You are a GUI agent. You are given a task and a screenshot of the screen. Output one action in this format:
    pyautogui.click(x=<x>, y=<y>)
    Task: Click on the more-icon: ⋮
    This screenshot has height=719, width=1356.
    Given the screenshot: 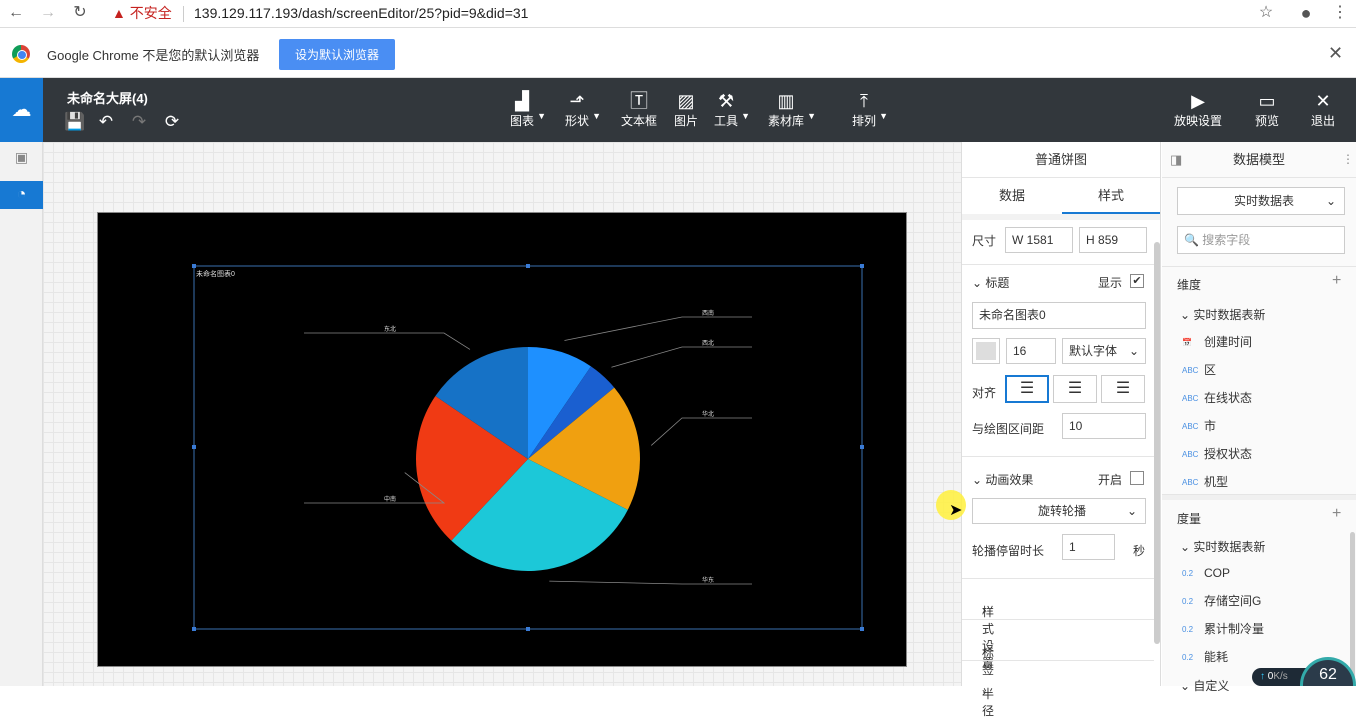 What is the action you would take?
    pyautogui.click(x=1348, y=159)
    